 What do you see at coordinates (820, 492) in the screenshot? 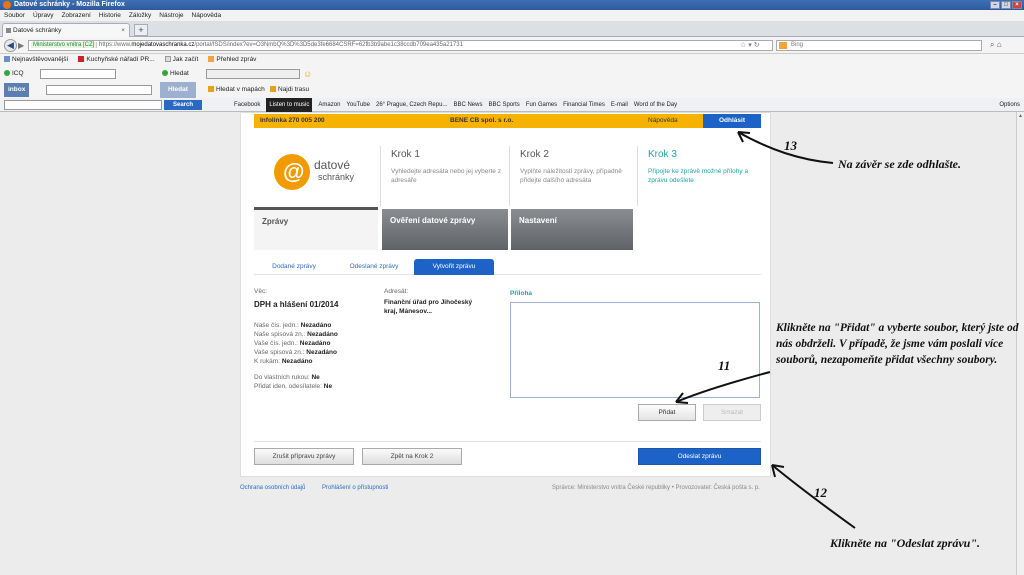
I see `annotation-number-12: 12` at bounding box center [820, 492].